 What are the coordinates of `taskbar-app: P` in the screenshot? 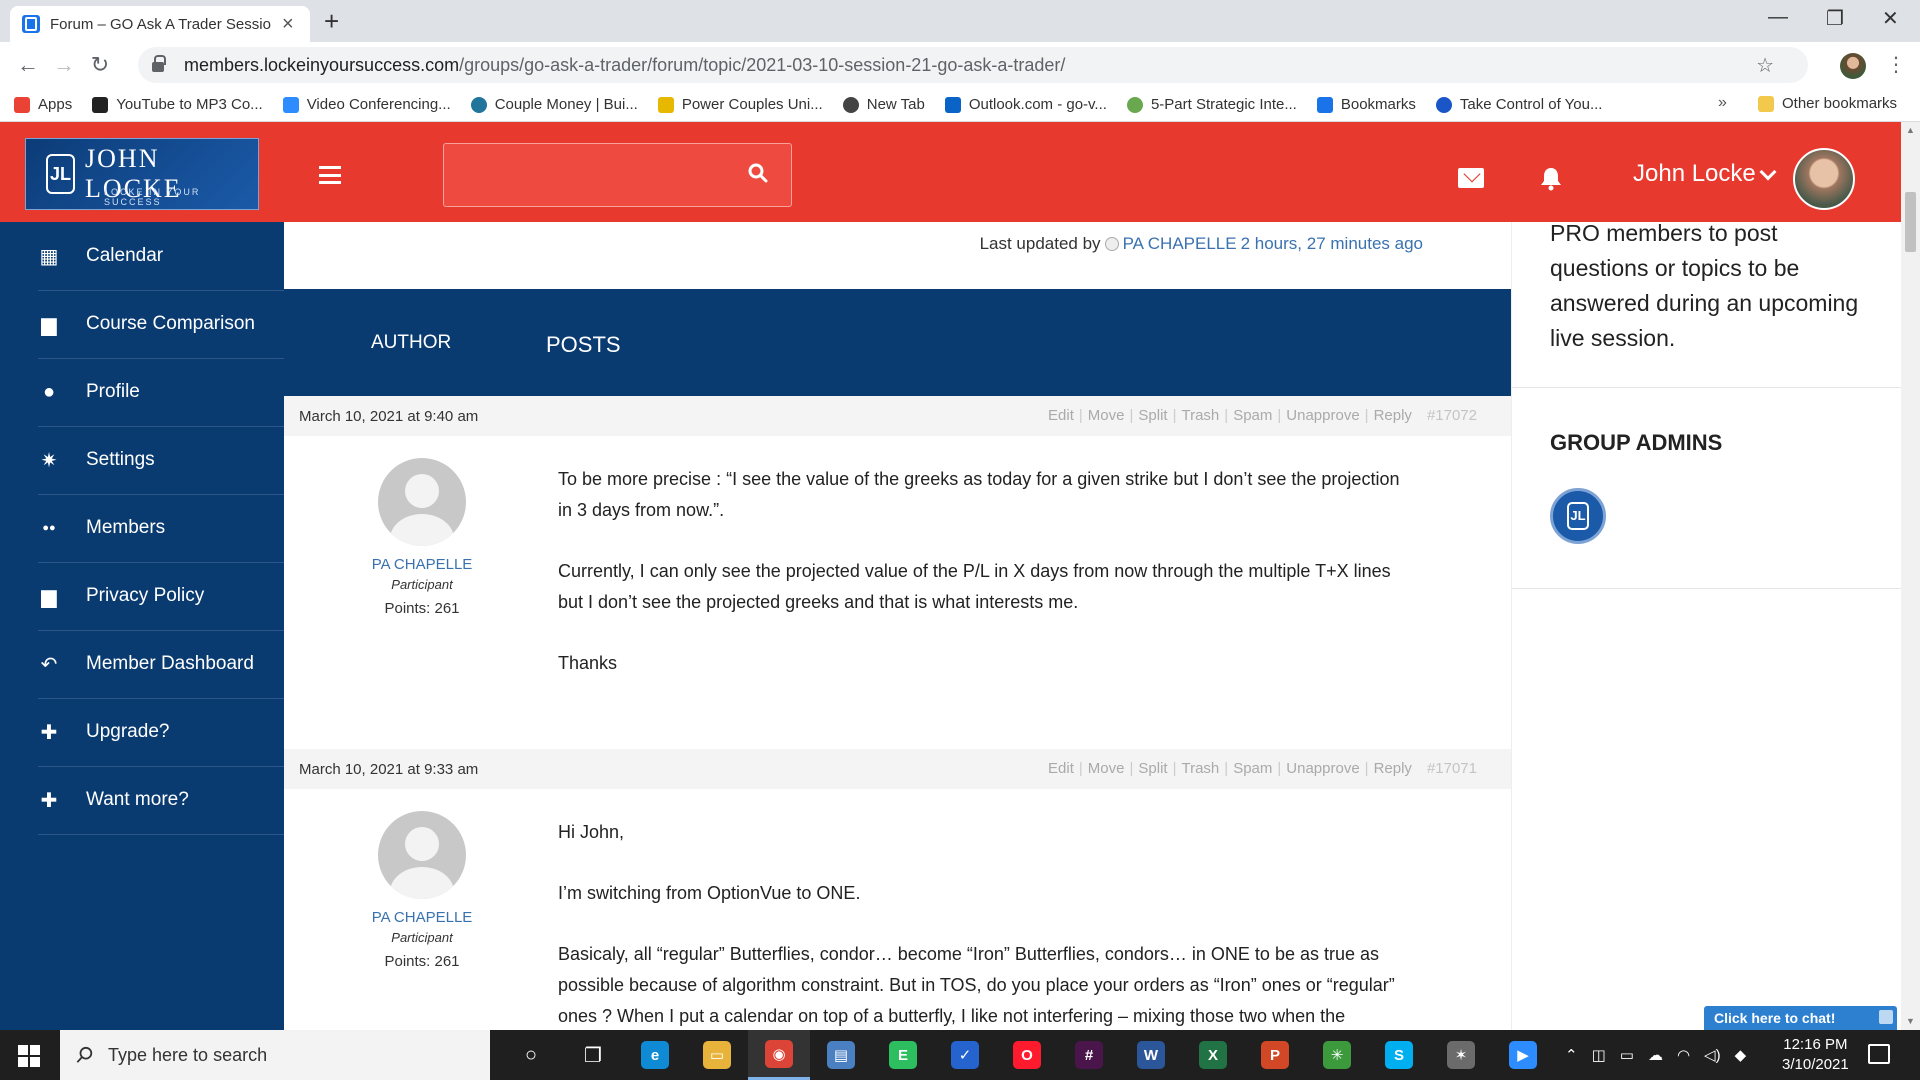 It's located at (1275, 1055).